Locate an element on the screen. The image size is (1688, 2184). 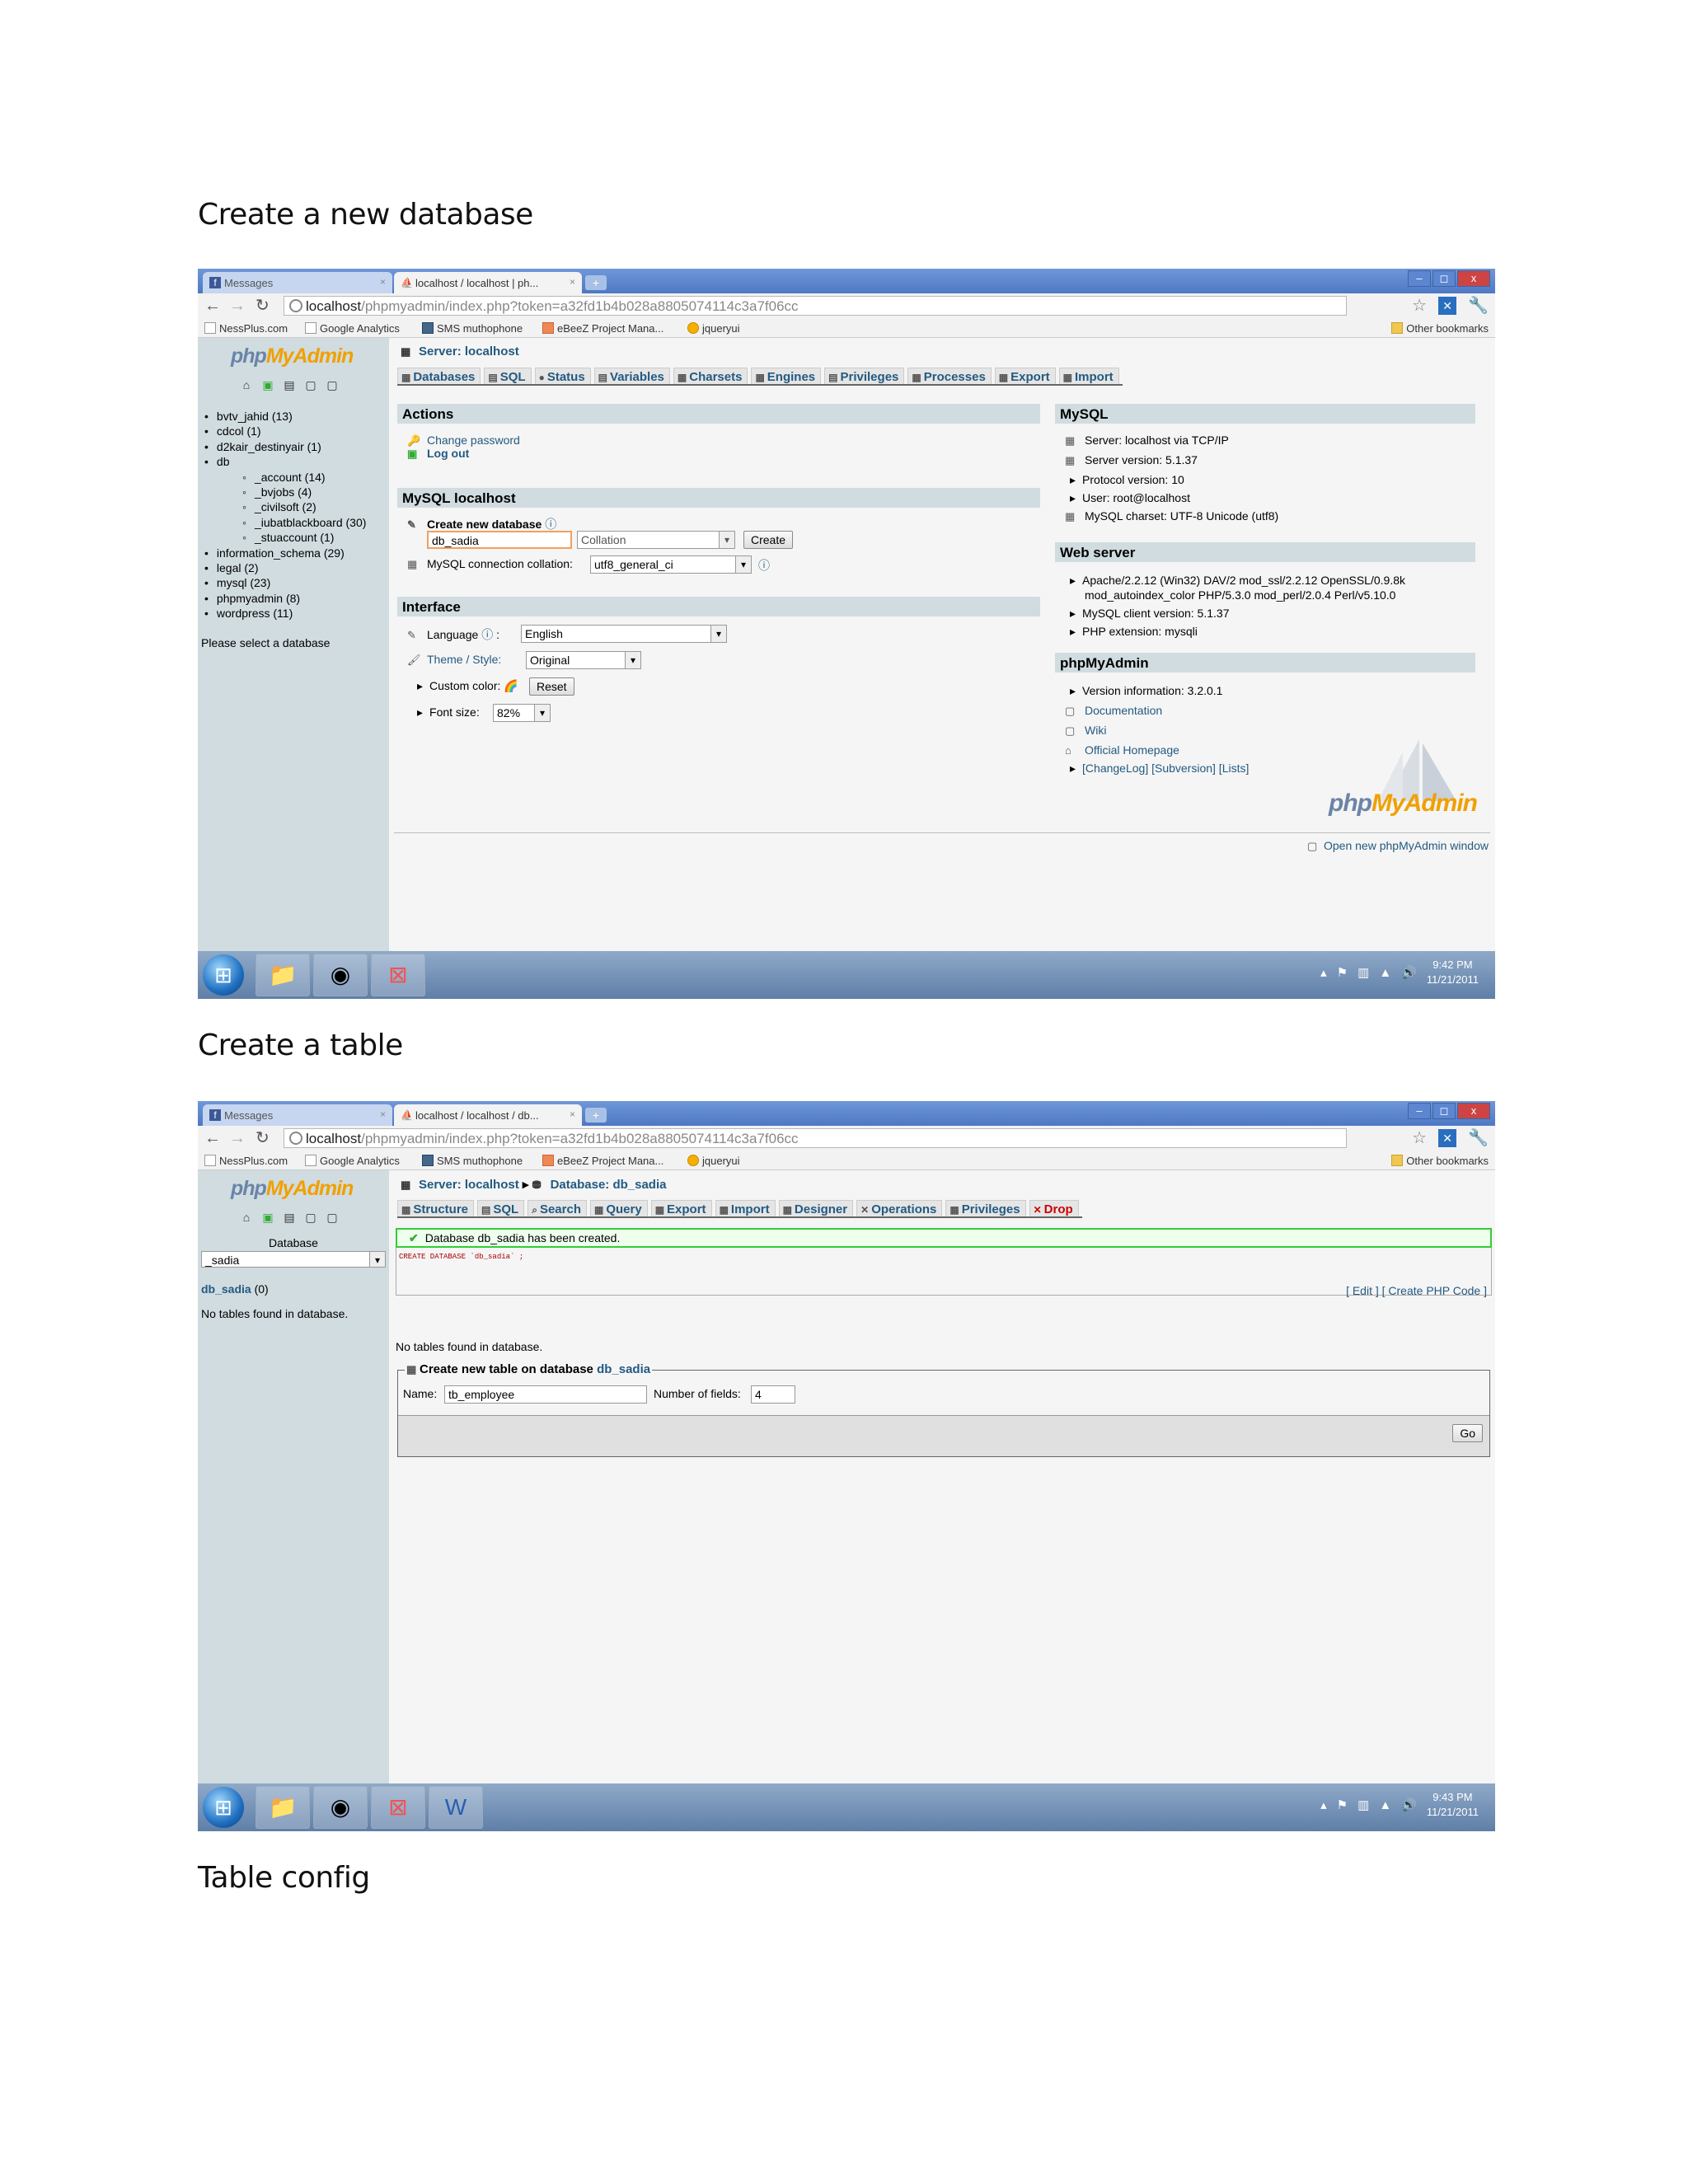
database-list-item: information_schema (29) is located at coordinates (285, 553).